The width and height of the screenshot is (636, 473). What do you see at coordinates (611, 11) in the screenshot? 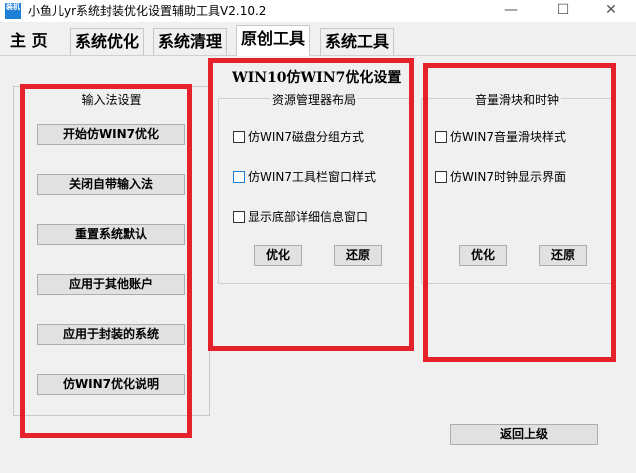
I see `close-button: ✕` at bounding box center [611, 11].